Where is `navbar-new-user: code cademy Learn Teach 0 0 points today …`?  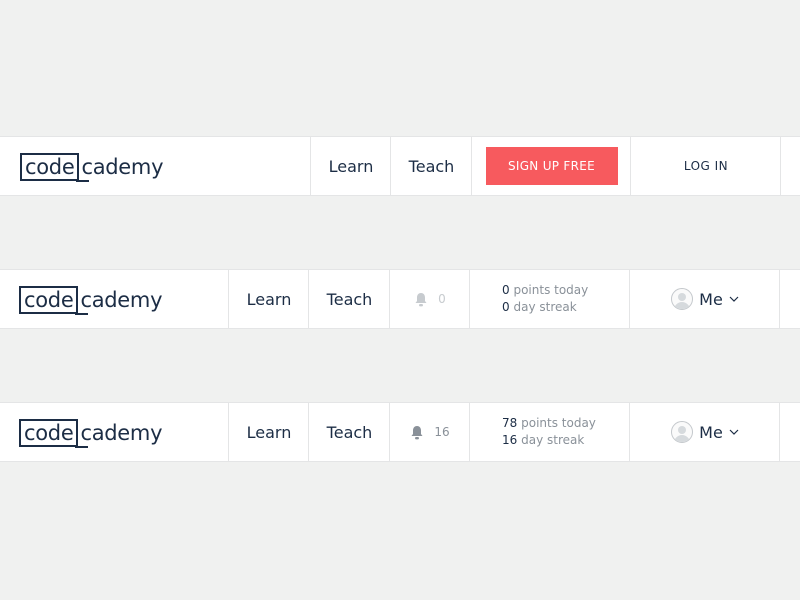
navbar-new-user: code cademy Learn Teach 0 0 points today … is located at coordinates (400, 299).